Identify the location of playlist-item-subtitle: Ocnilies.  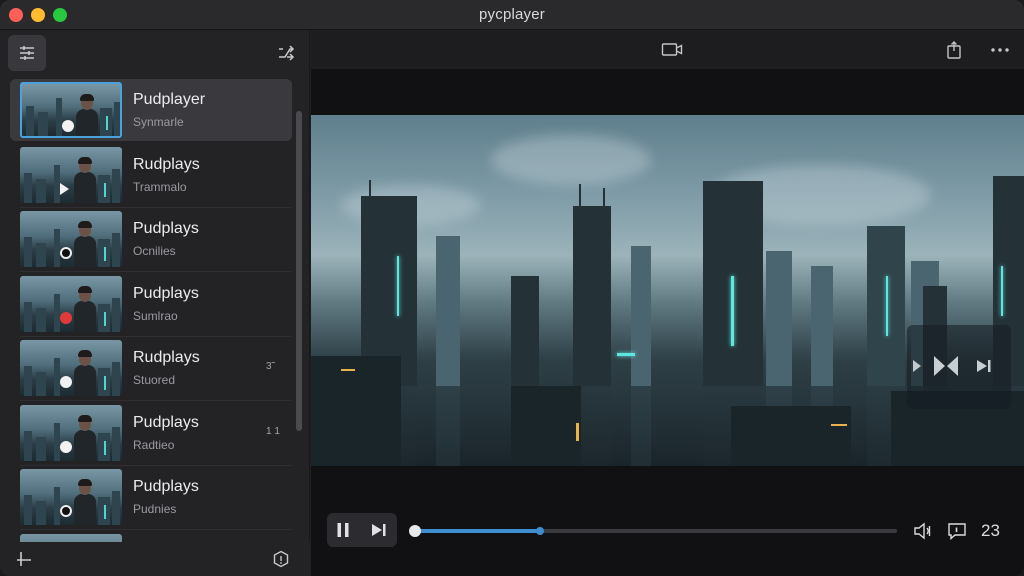
(154, 251).